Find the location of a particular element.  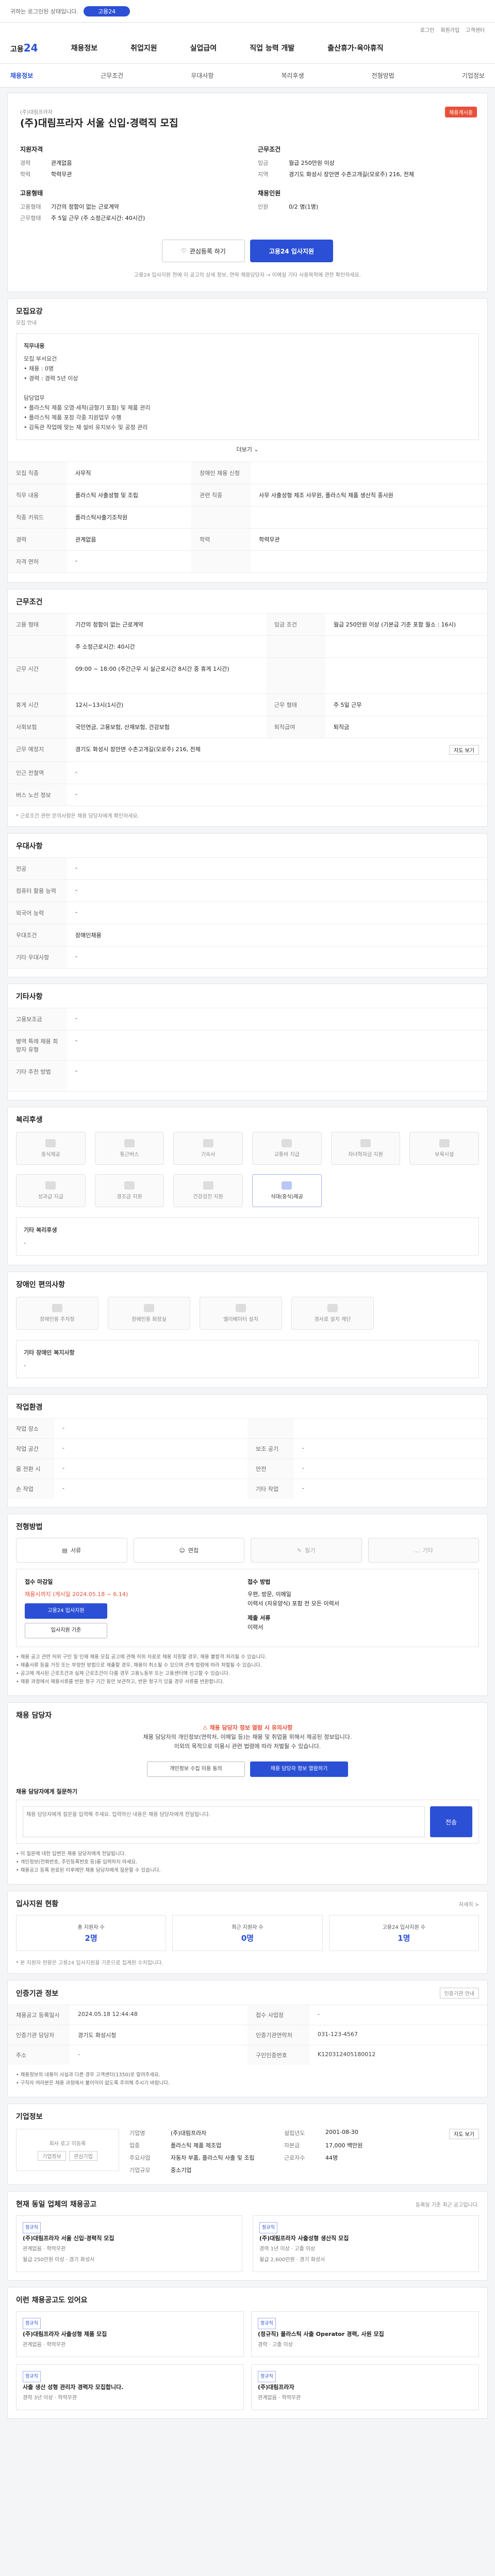

menu-leave: 출산휴가·육아휴직 is located at coordinates (355, 48).